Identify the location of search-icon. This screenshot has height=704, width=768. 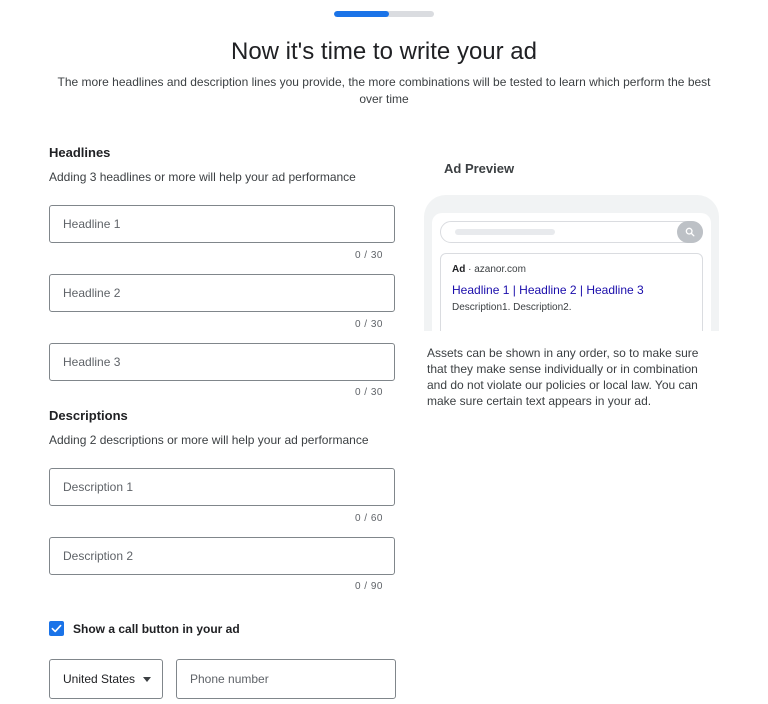
(690, 232).